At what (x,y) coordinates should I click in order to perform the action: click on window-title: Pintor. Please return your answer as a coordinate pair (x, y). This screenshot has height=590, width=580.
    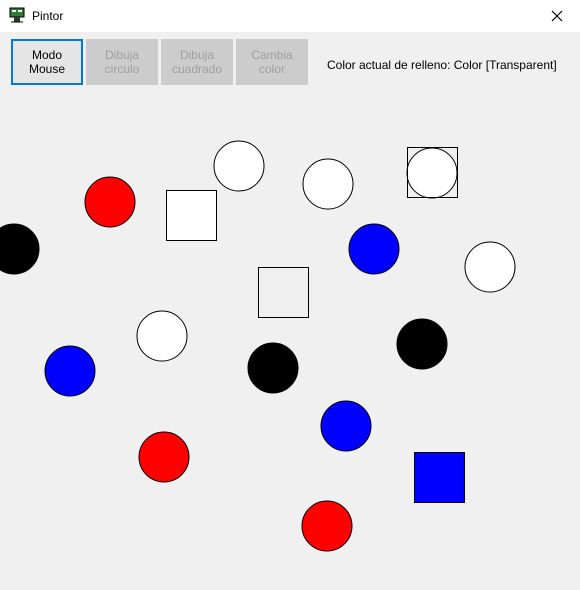
    Looking at the image, I should click on (48, 16).